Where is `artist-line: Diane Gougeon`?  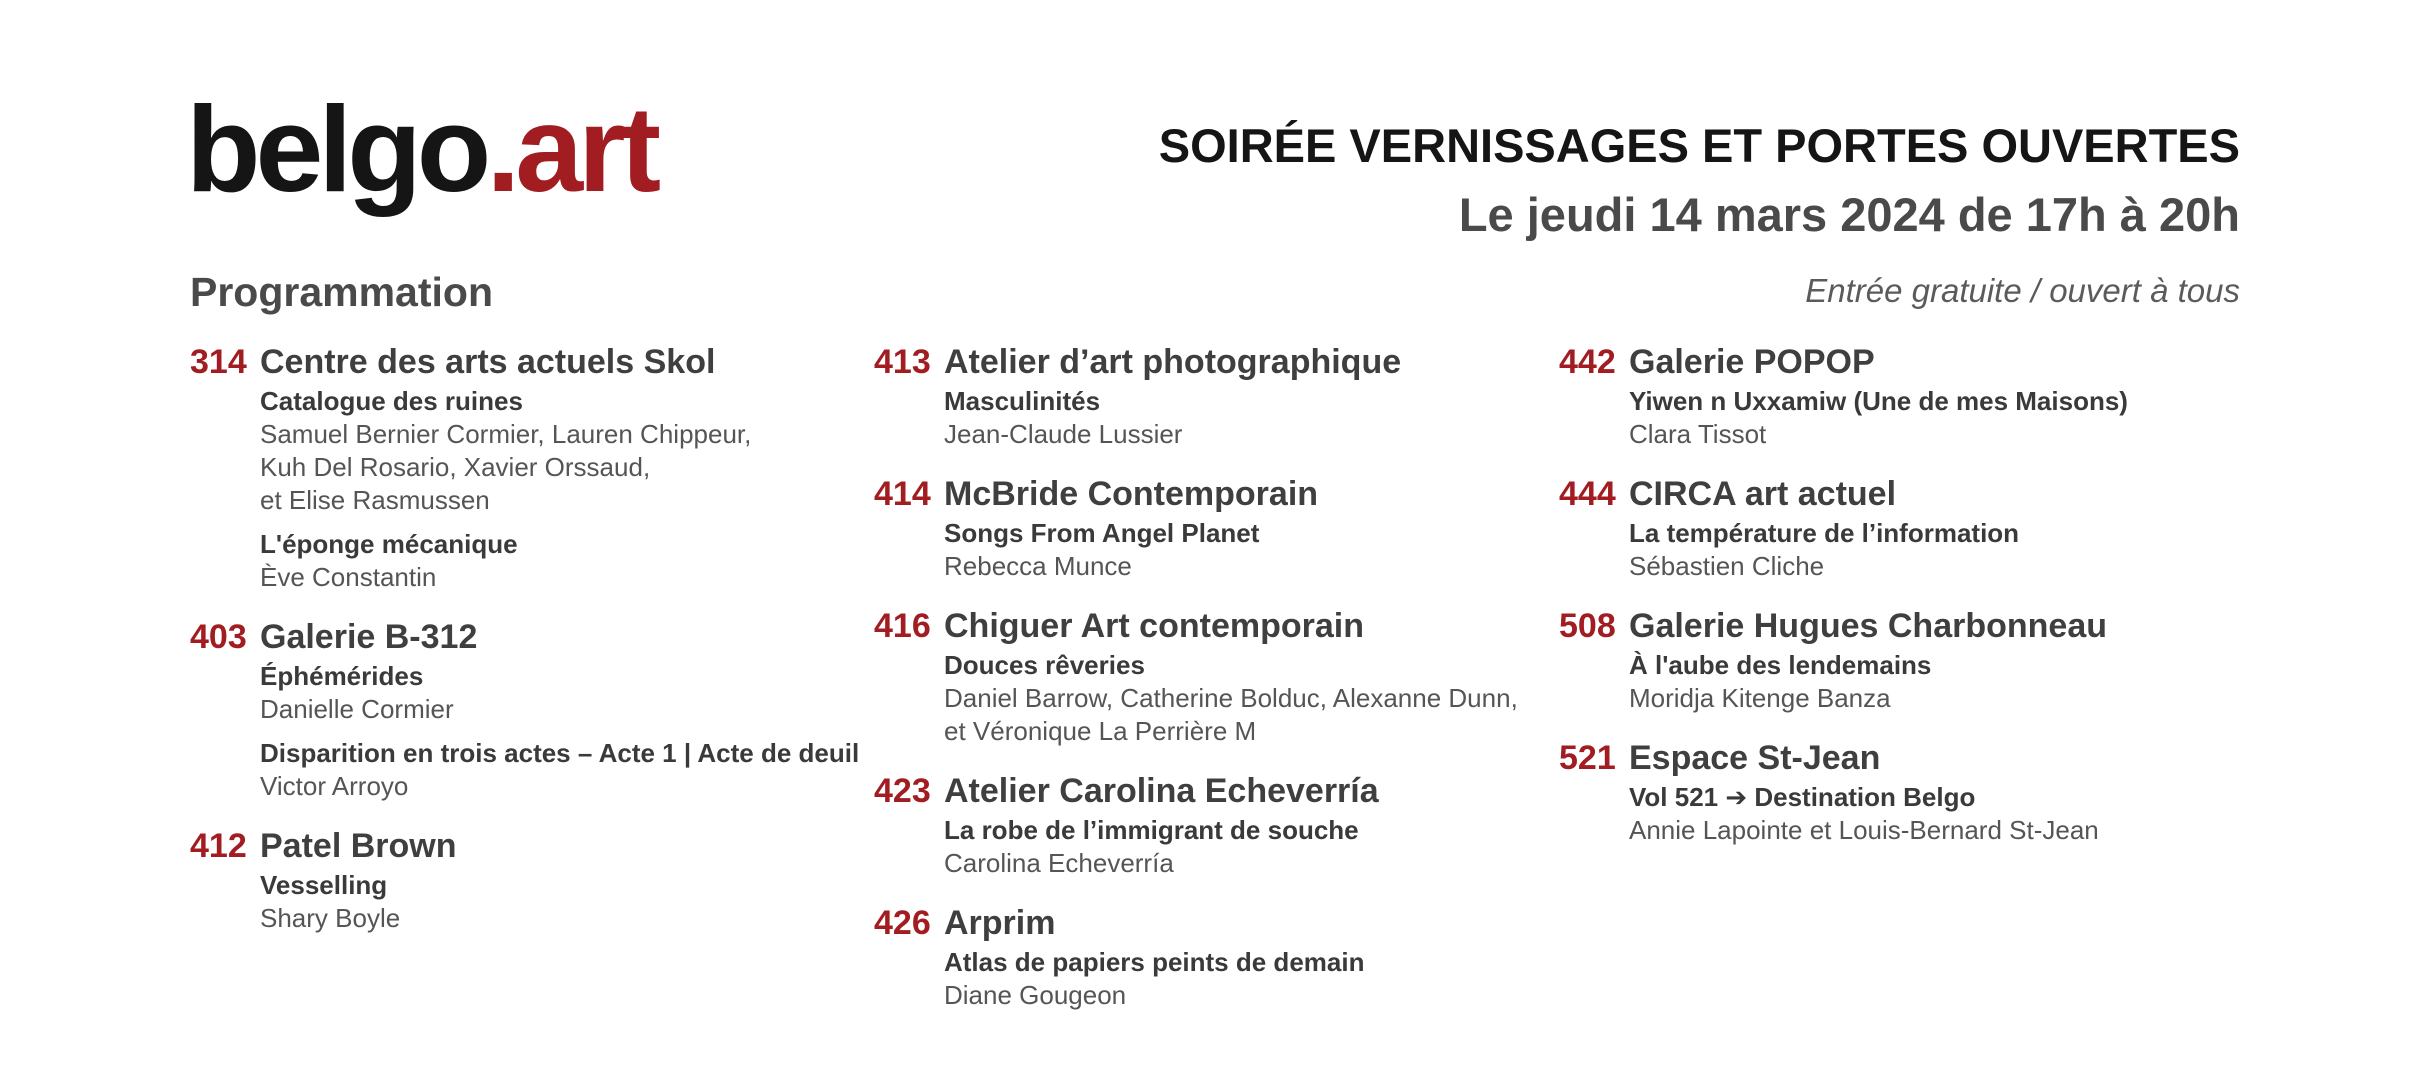 artist-line: Diane Gougeon is located at coordinates (1035, 995).